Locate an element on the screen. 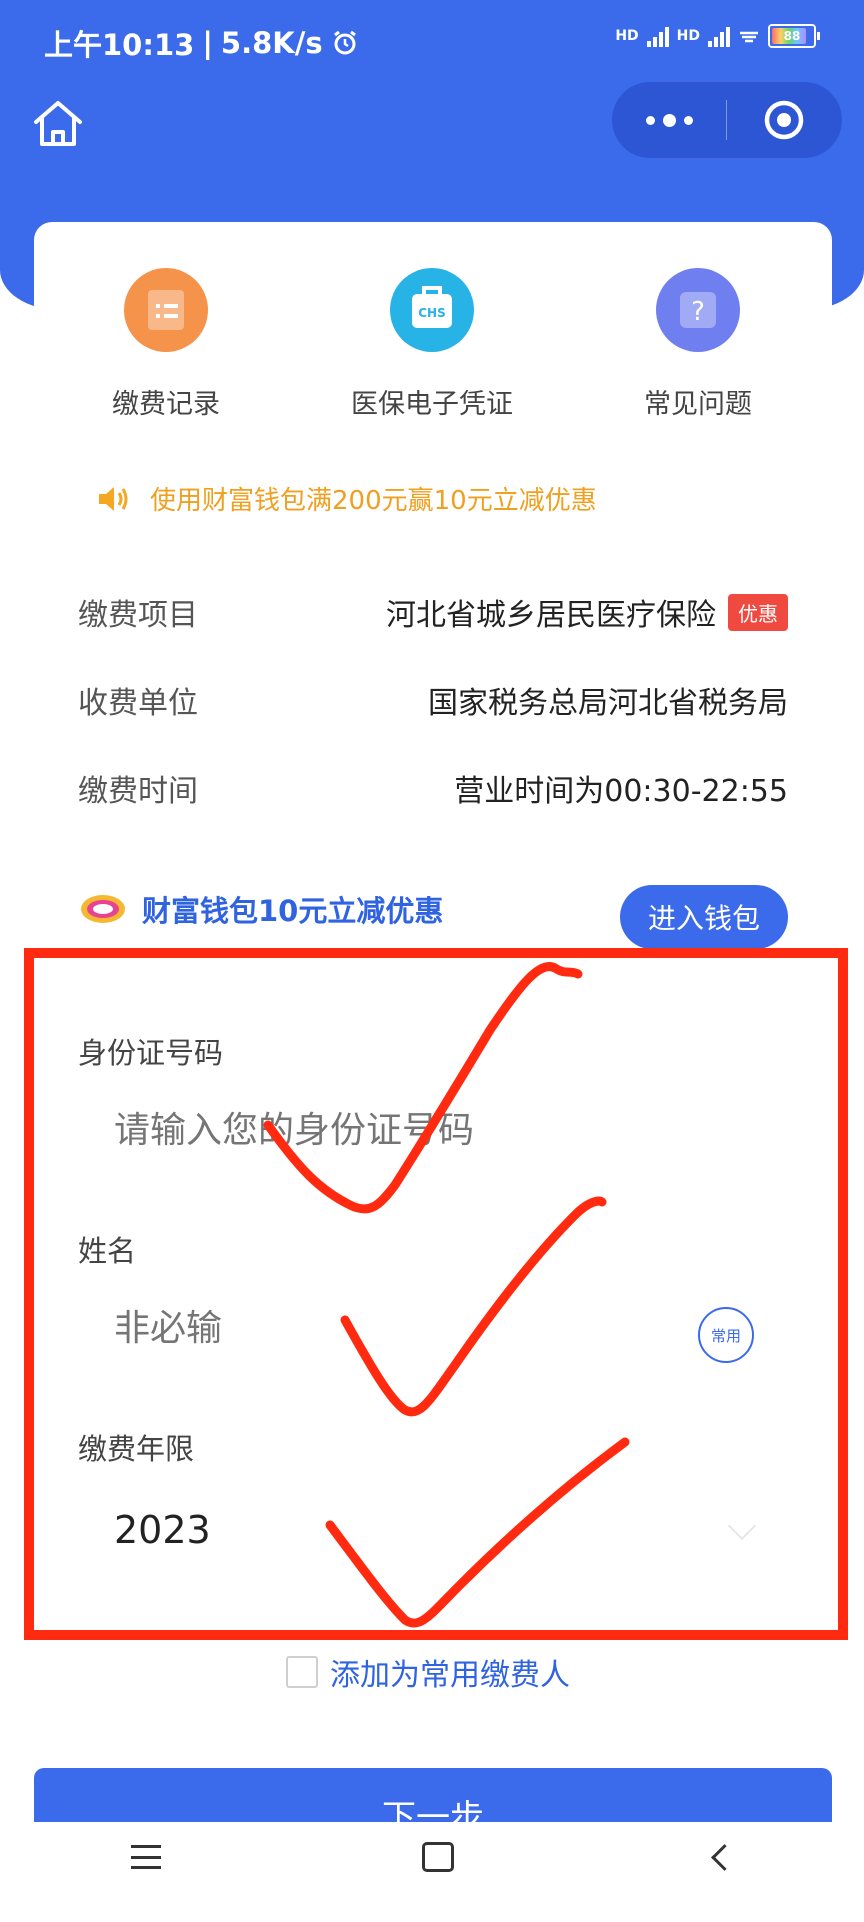  medical-insurance-voucher-icon: CHS is located at coordinates (432, 310).